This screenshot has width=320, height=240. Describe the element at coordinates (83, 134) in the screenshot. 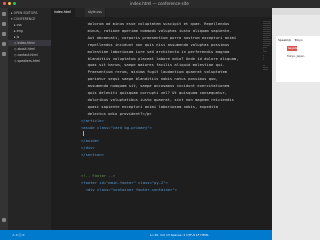

I see `text-cursor` at that location.